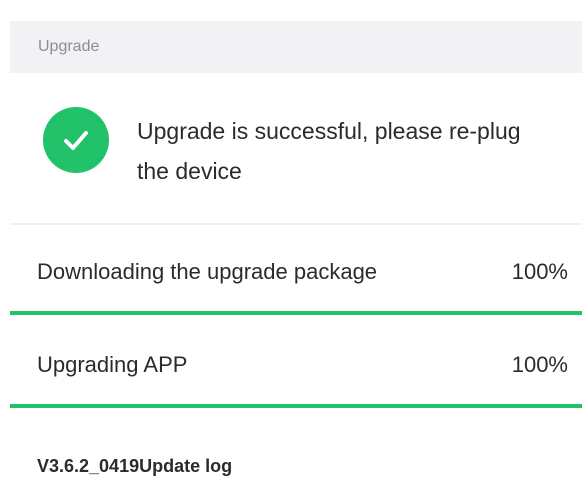  Describe the element at coordinates (539, 271) in the screenshot. I see `download-progress-percent: 100%` at that location.